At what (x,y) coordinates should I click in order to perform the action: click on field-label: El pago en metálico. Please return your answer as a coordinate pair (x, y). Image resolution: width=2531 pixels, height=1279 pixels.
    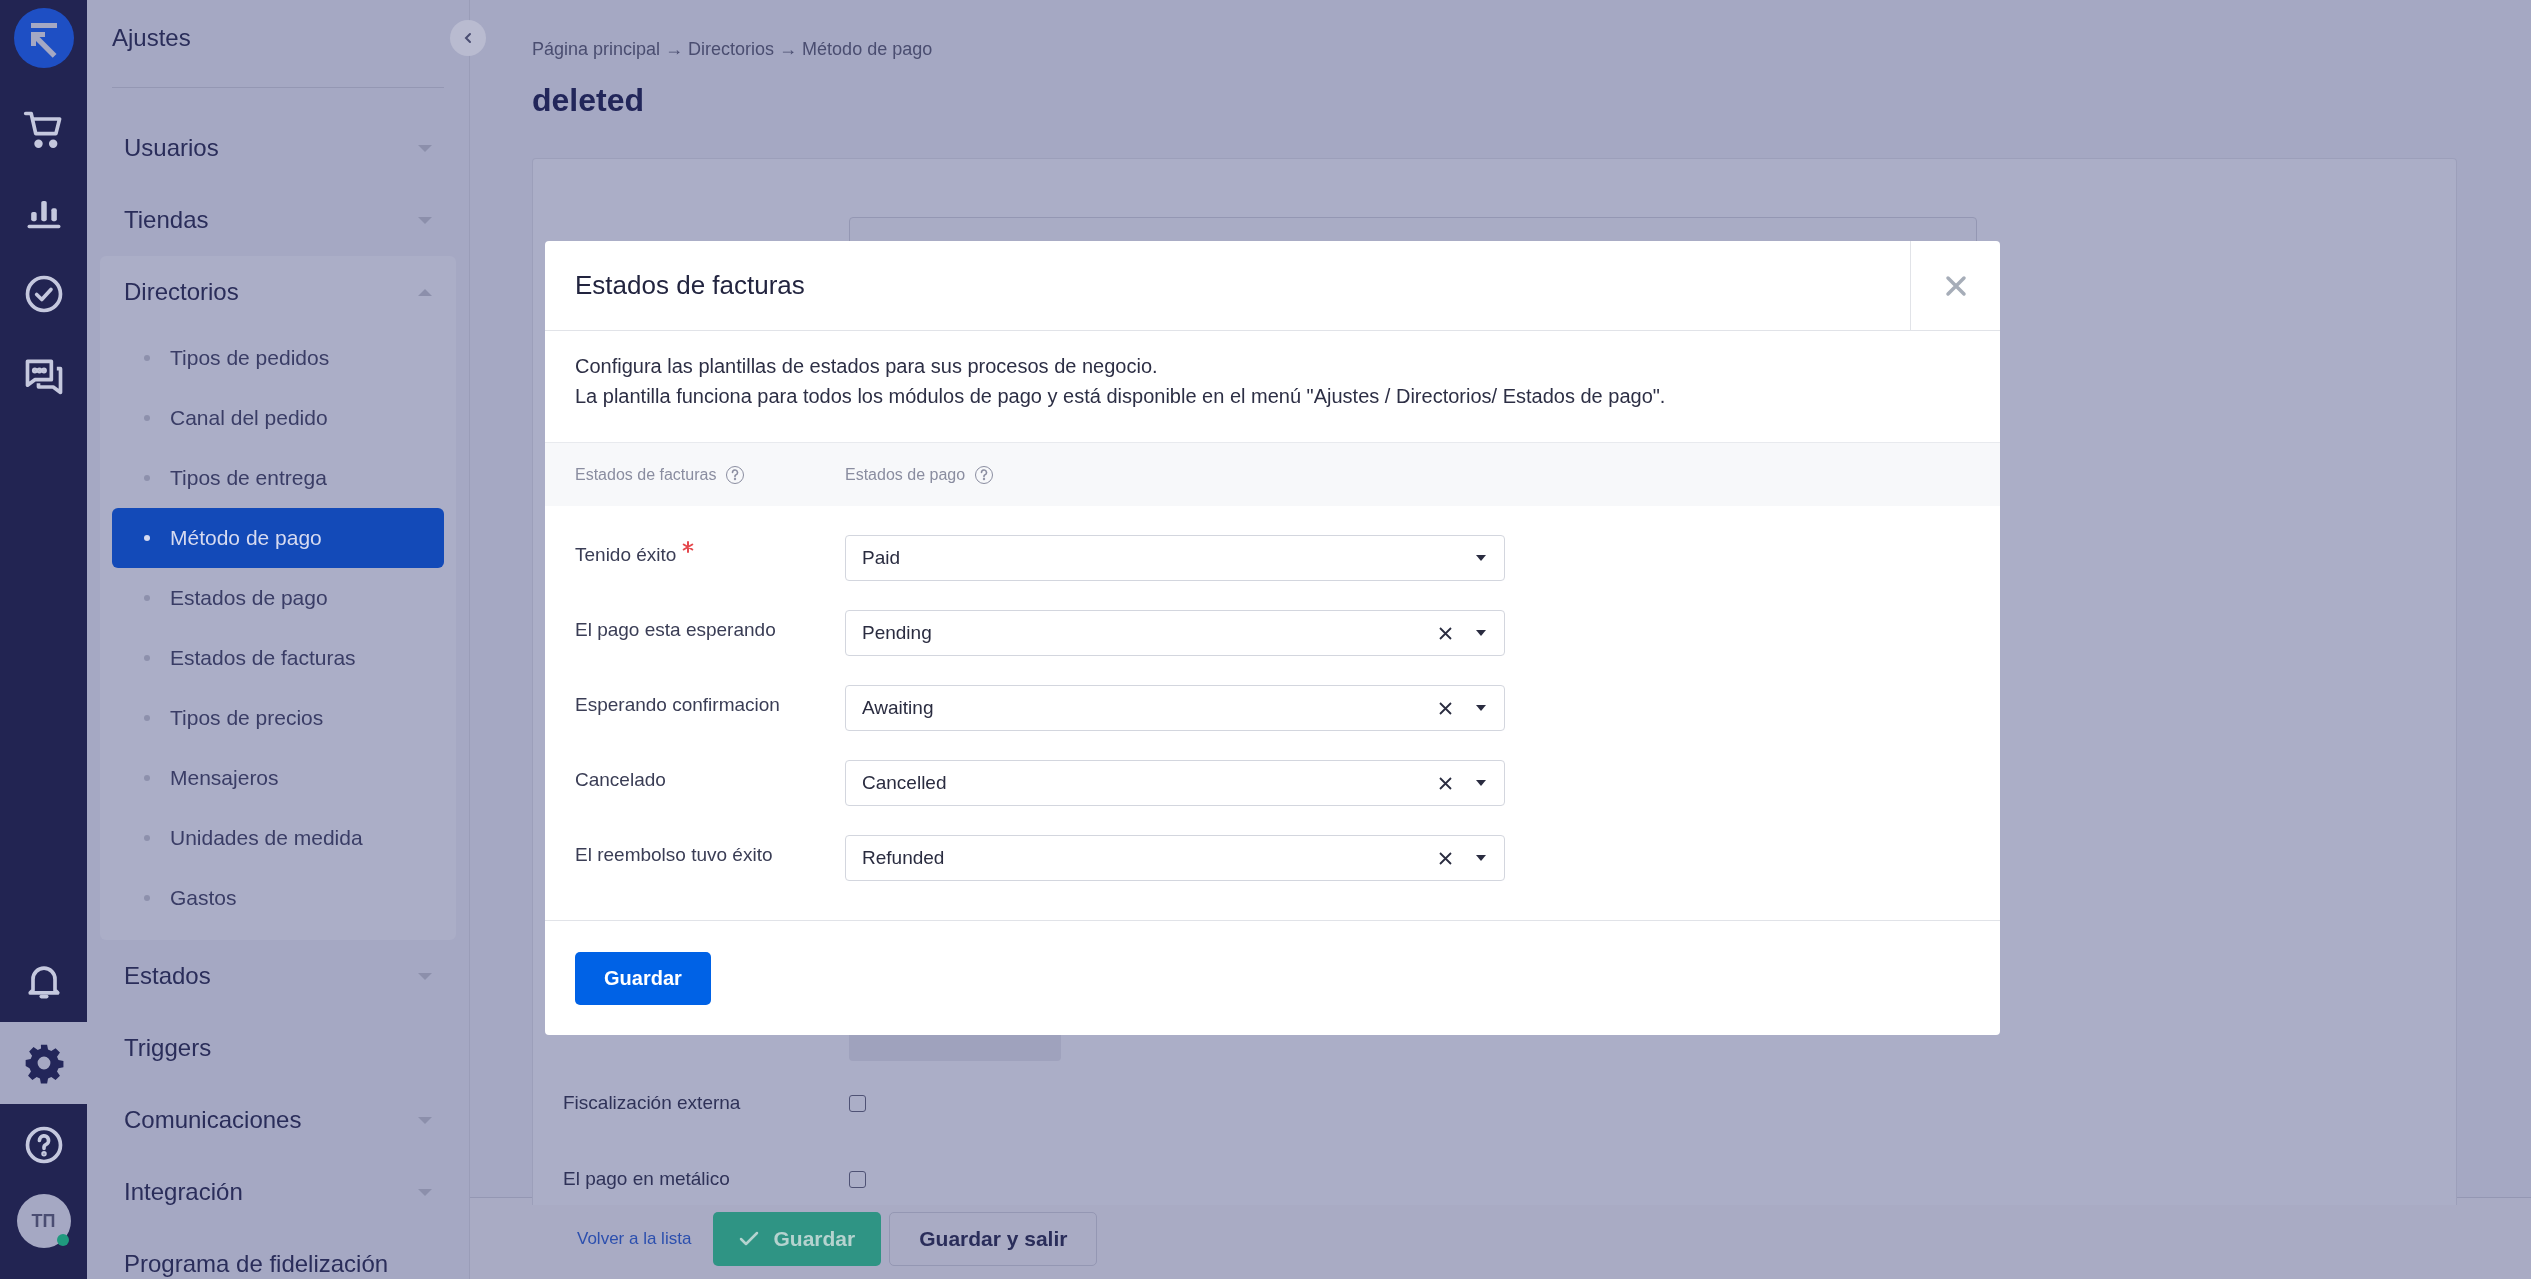
    Looking at the image, I should click on (647, 1178).